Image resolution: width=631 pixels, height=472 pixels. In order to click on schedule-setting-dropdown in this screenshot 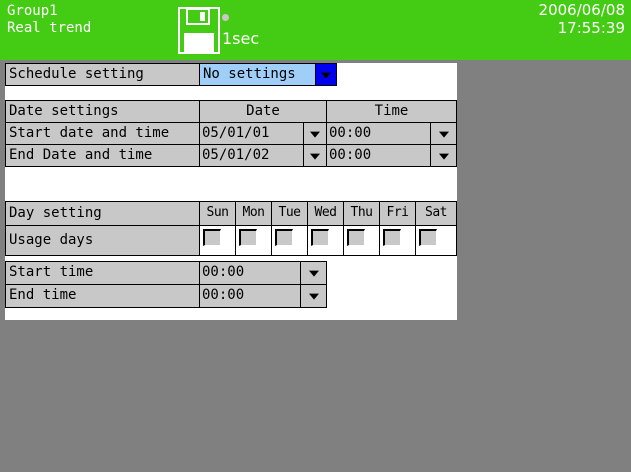, I will do `click(326, 74)`.